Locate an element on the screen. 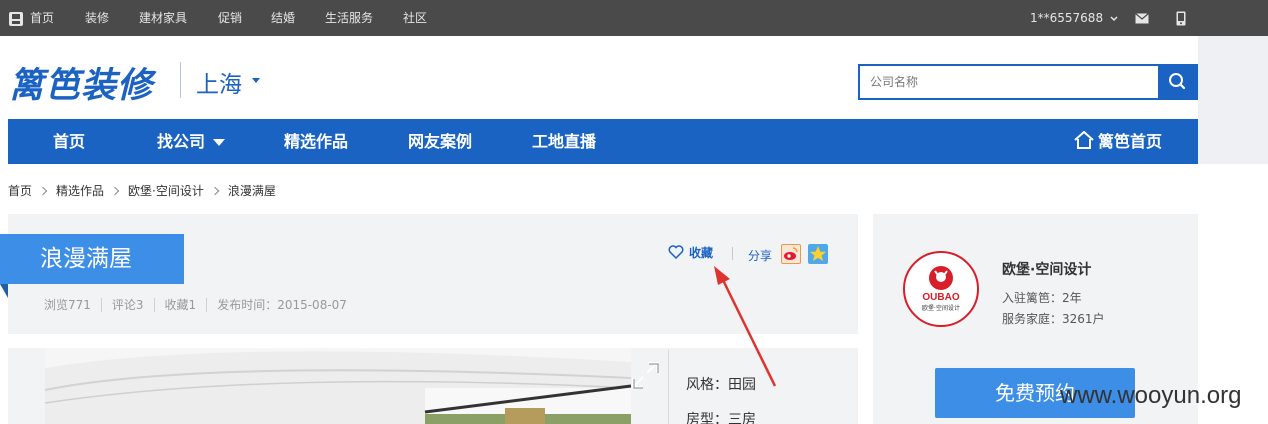  breadcrumb: 首页 精选作品 欧堡·空间设计 浪漫满屋 is located at coordinates (142, 190).